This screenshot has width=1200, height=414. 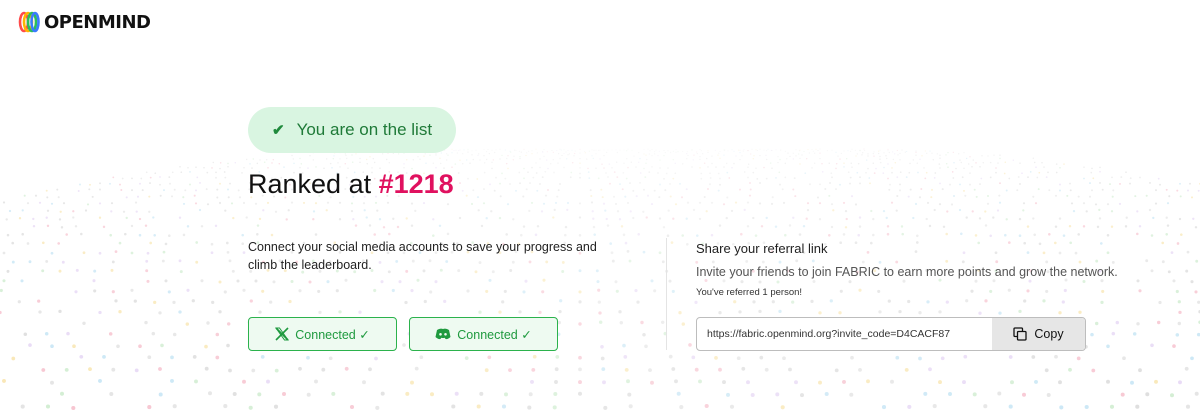 What do you see at coordinates (332, 334) in the screenshot?
I see `x-connected-label: Connected ✓` at bounding box center [332, 334].